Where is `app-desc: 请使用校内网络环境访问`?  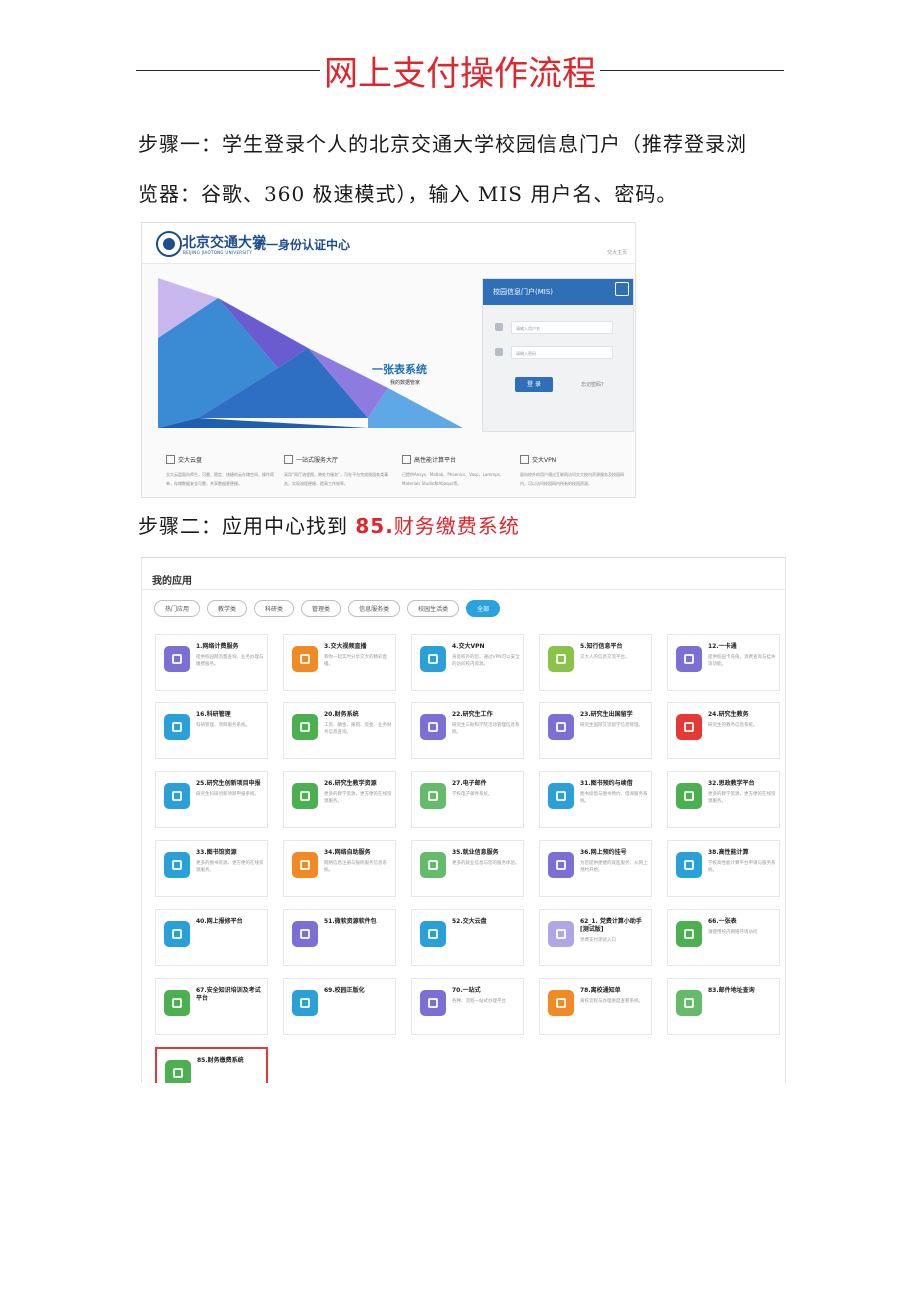
app-desc: 请使用校内网络环境访问 is located at coordinates (733, 932).